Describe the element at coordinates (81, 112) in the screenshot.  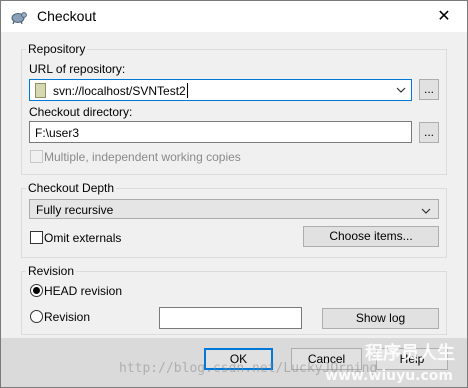
I see `checkout-directory-label: Checkout directory:` at that location.